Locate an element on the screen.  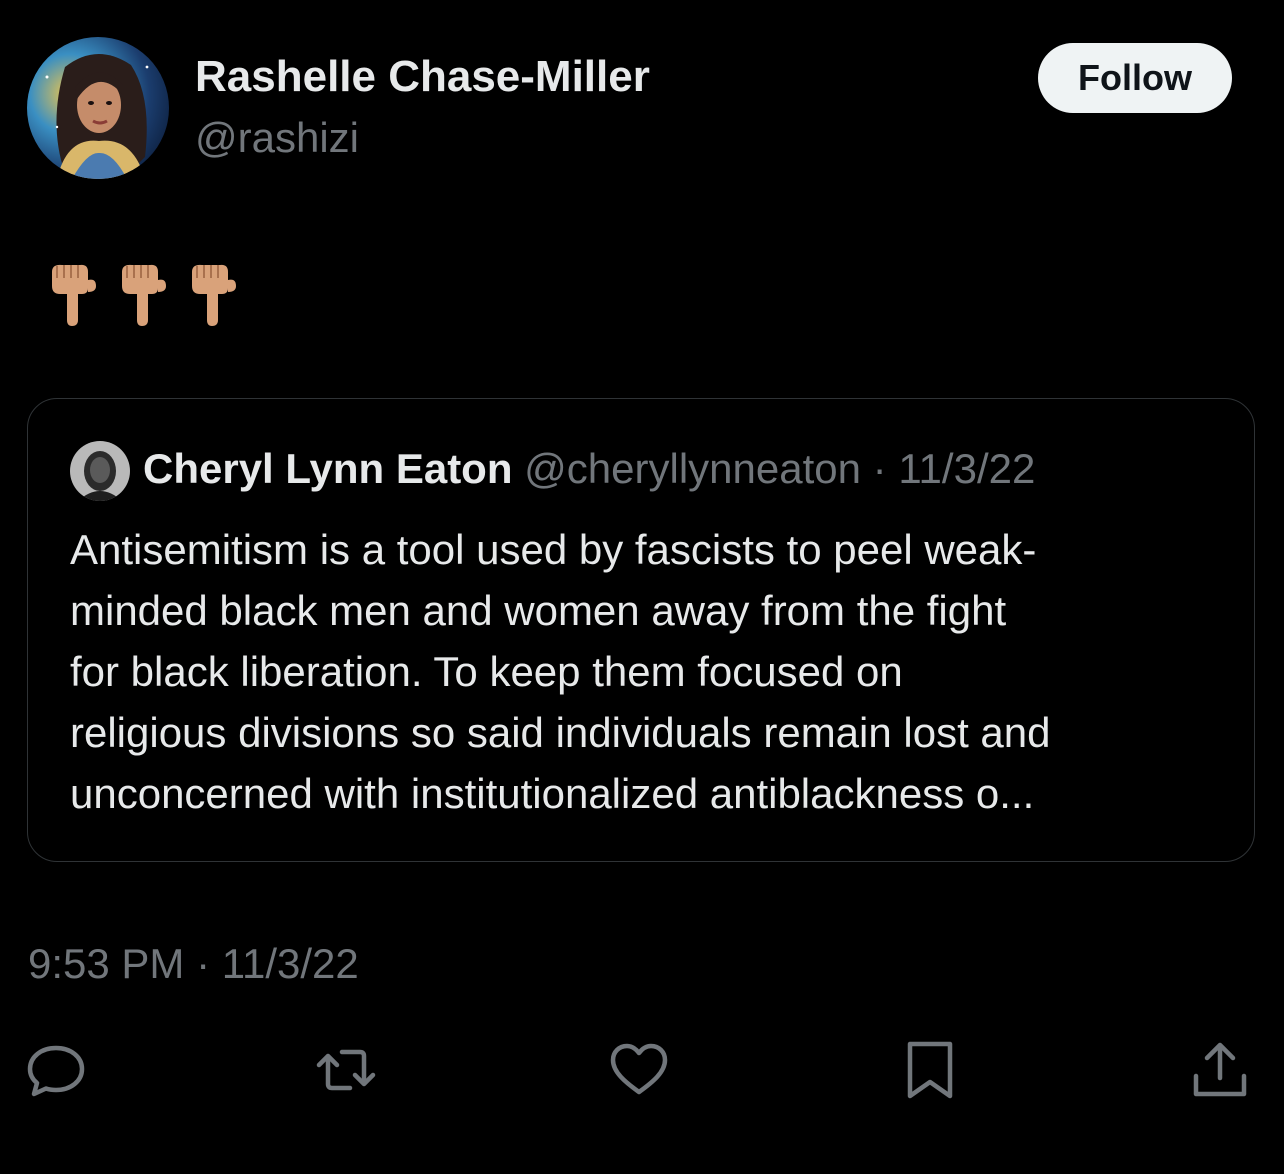
reply-icon is located at coordinates (56, 1071).